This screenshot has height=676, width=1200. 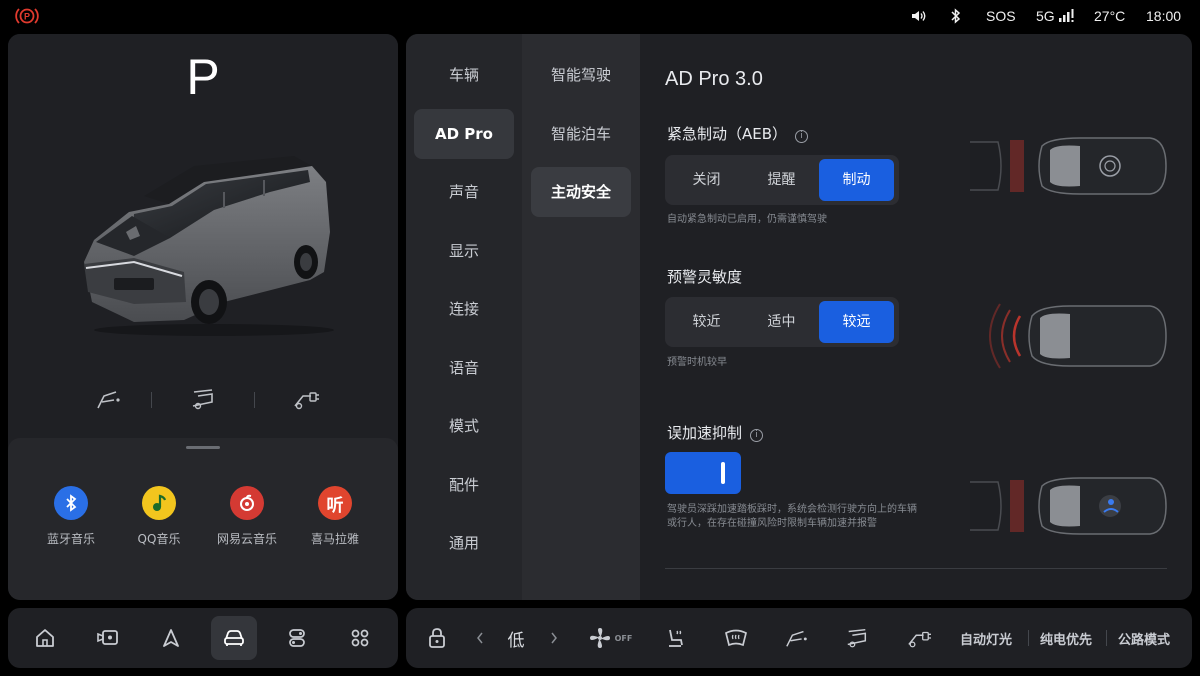 I want to click on highway-mode-button: 公路模式, so click(x=1144, y=638).